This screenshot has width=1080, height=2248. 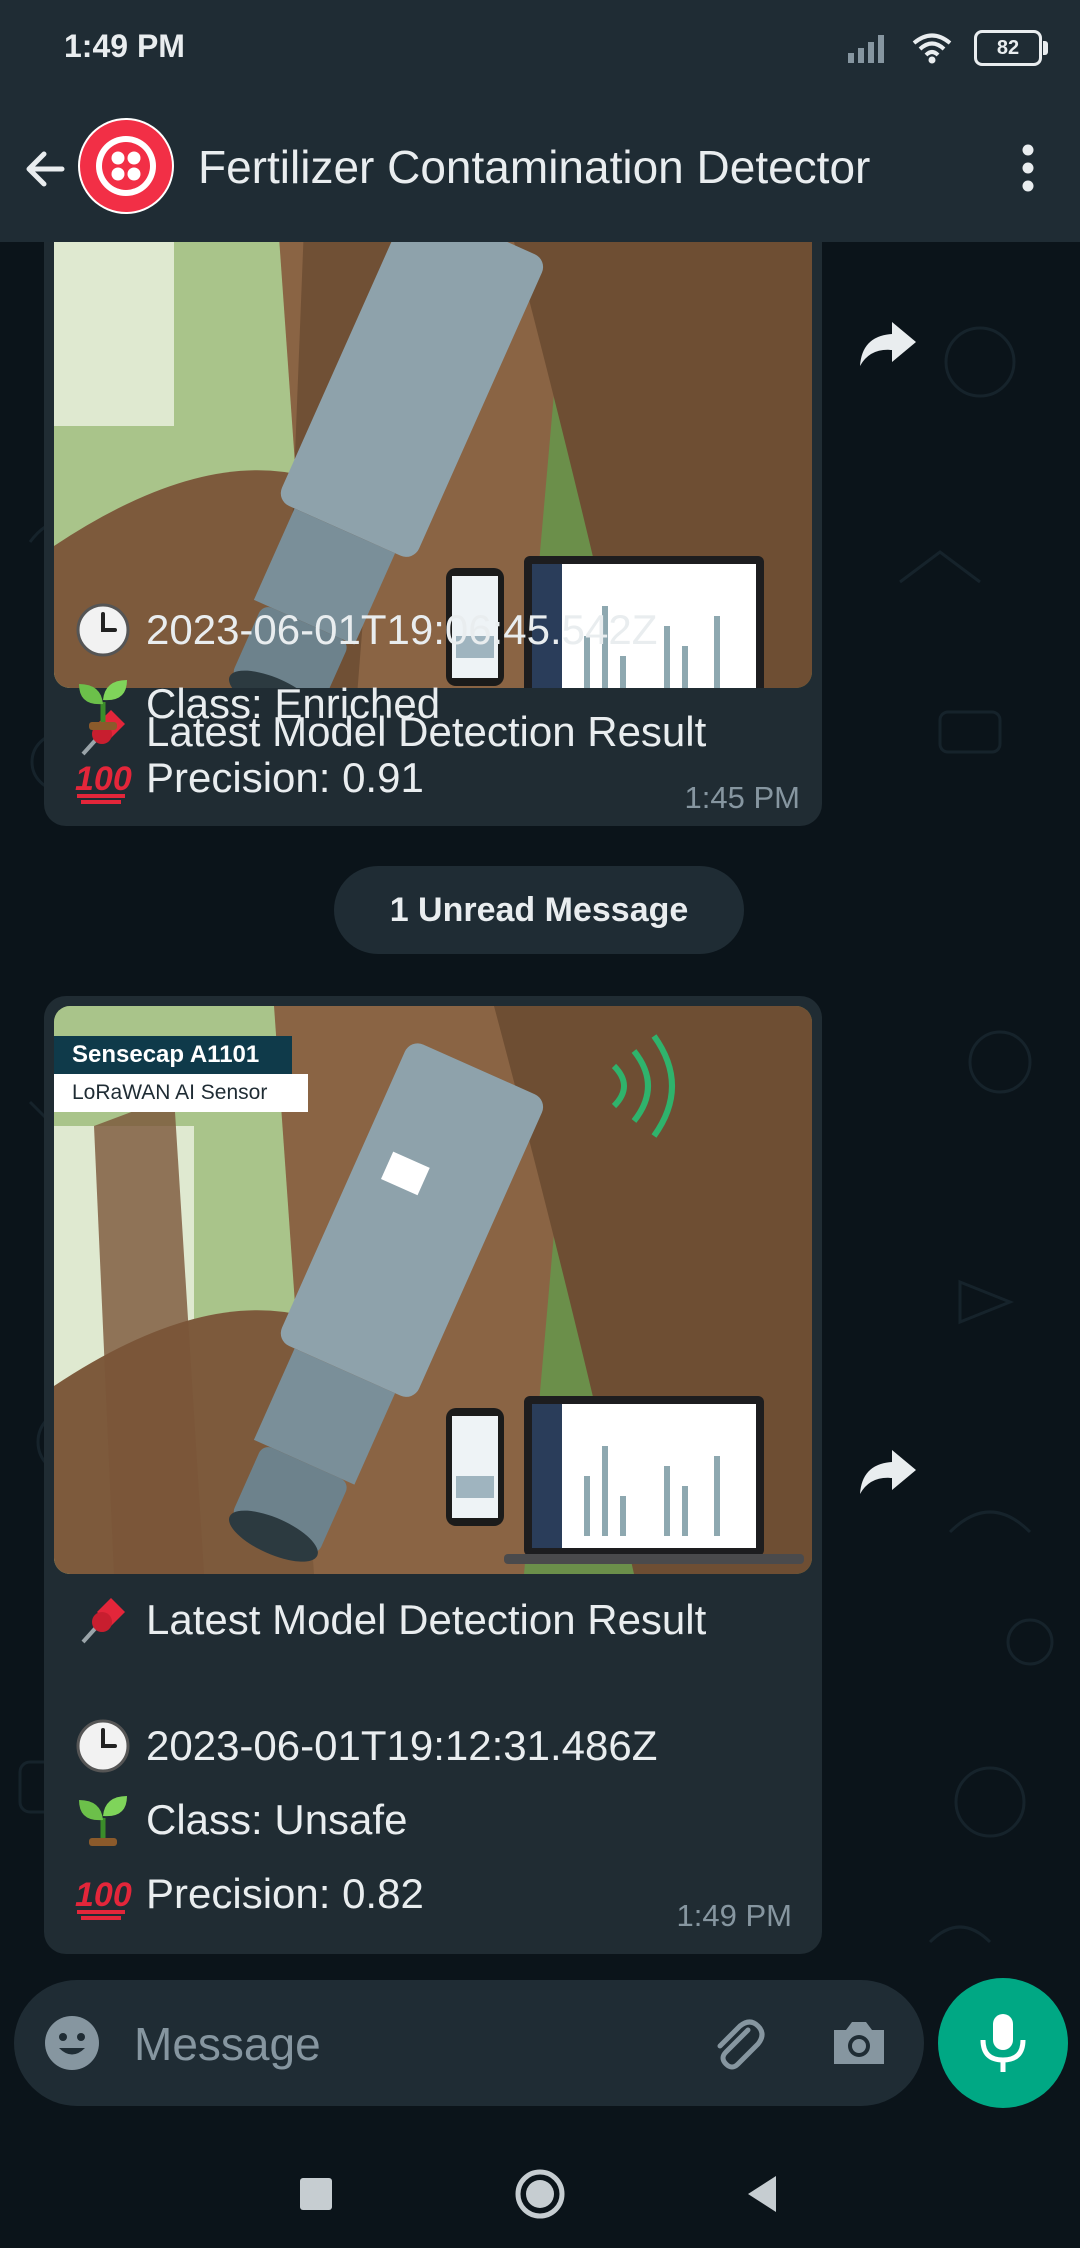 I want to click on recents-icon, so click(x=316, y=2194).